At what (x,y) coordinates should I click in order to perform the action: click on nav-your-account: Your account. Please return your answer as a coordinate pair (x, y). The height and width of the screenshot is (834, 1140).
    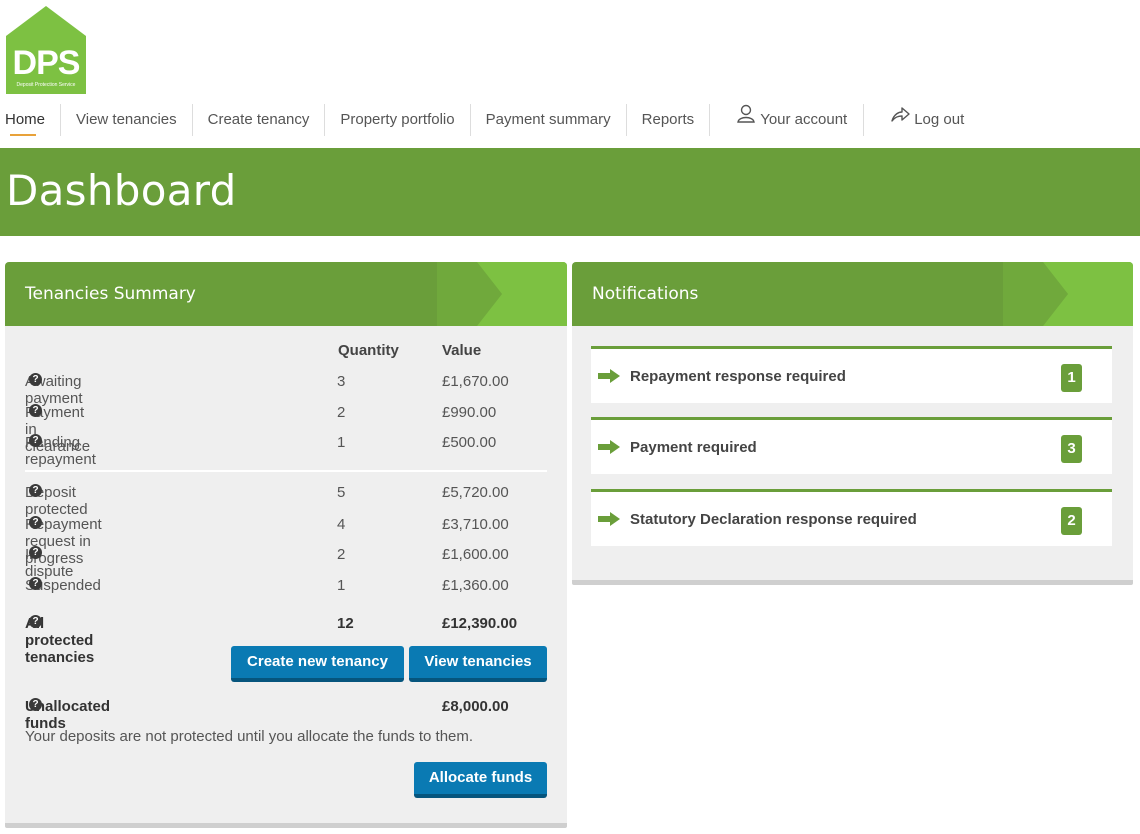
    Looking at the image, I should click on (787, 119).